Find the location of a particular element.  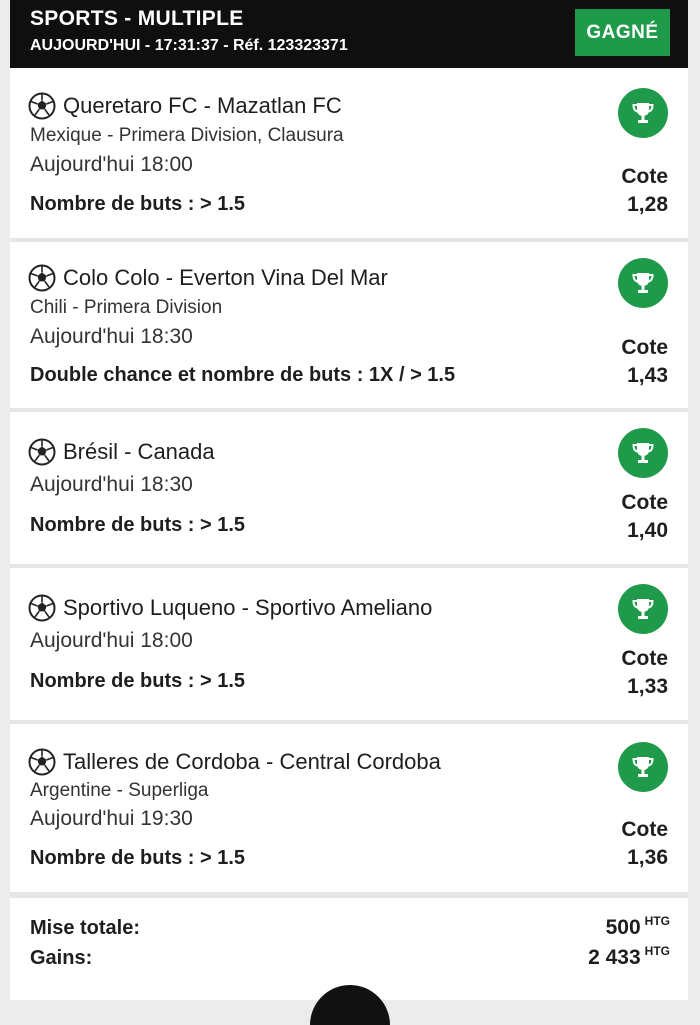

ticket-title: SPORTS - MULTIPLE is located at coordinates (137, 18).